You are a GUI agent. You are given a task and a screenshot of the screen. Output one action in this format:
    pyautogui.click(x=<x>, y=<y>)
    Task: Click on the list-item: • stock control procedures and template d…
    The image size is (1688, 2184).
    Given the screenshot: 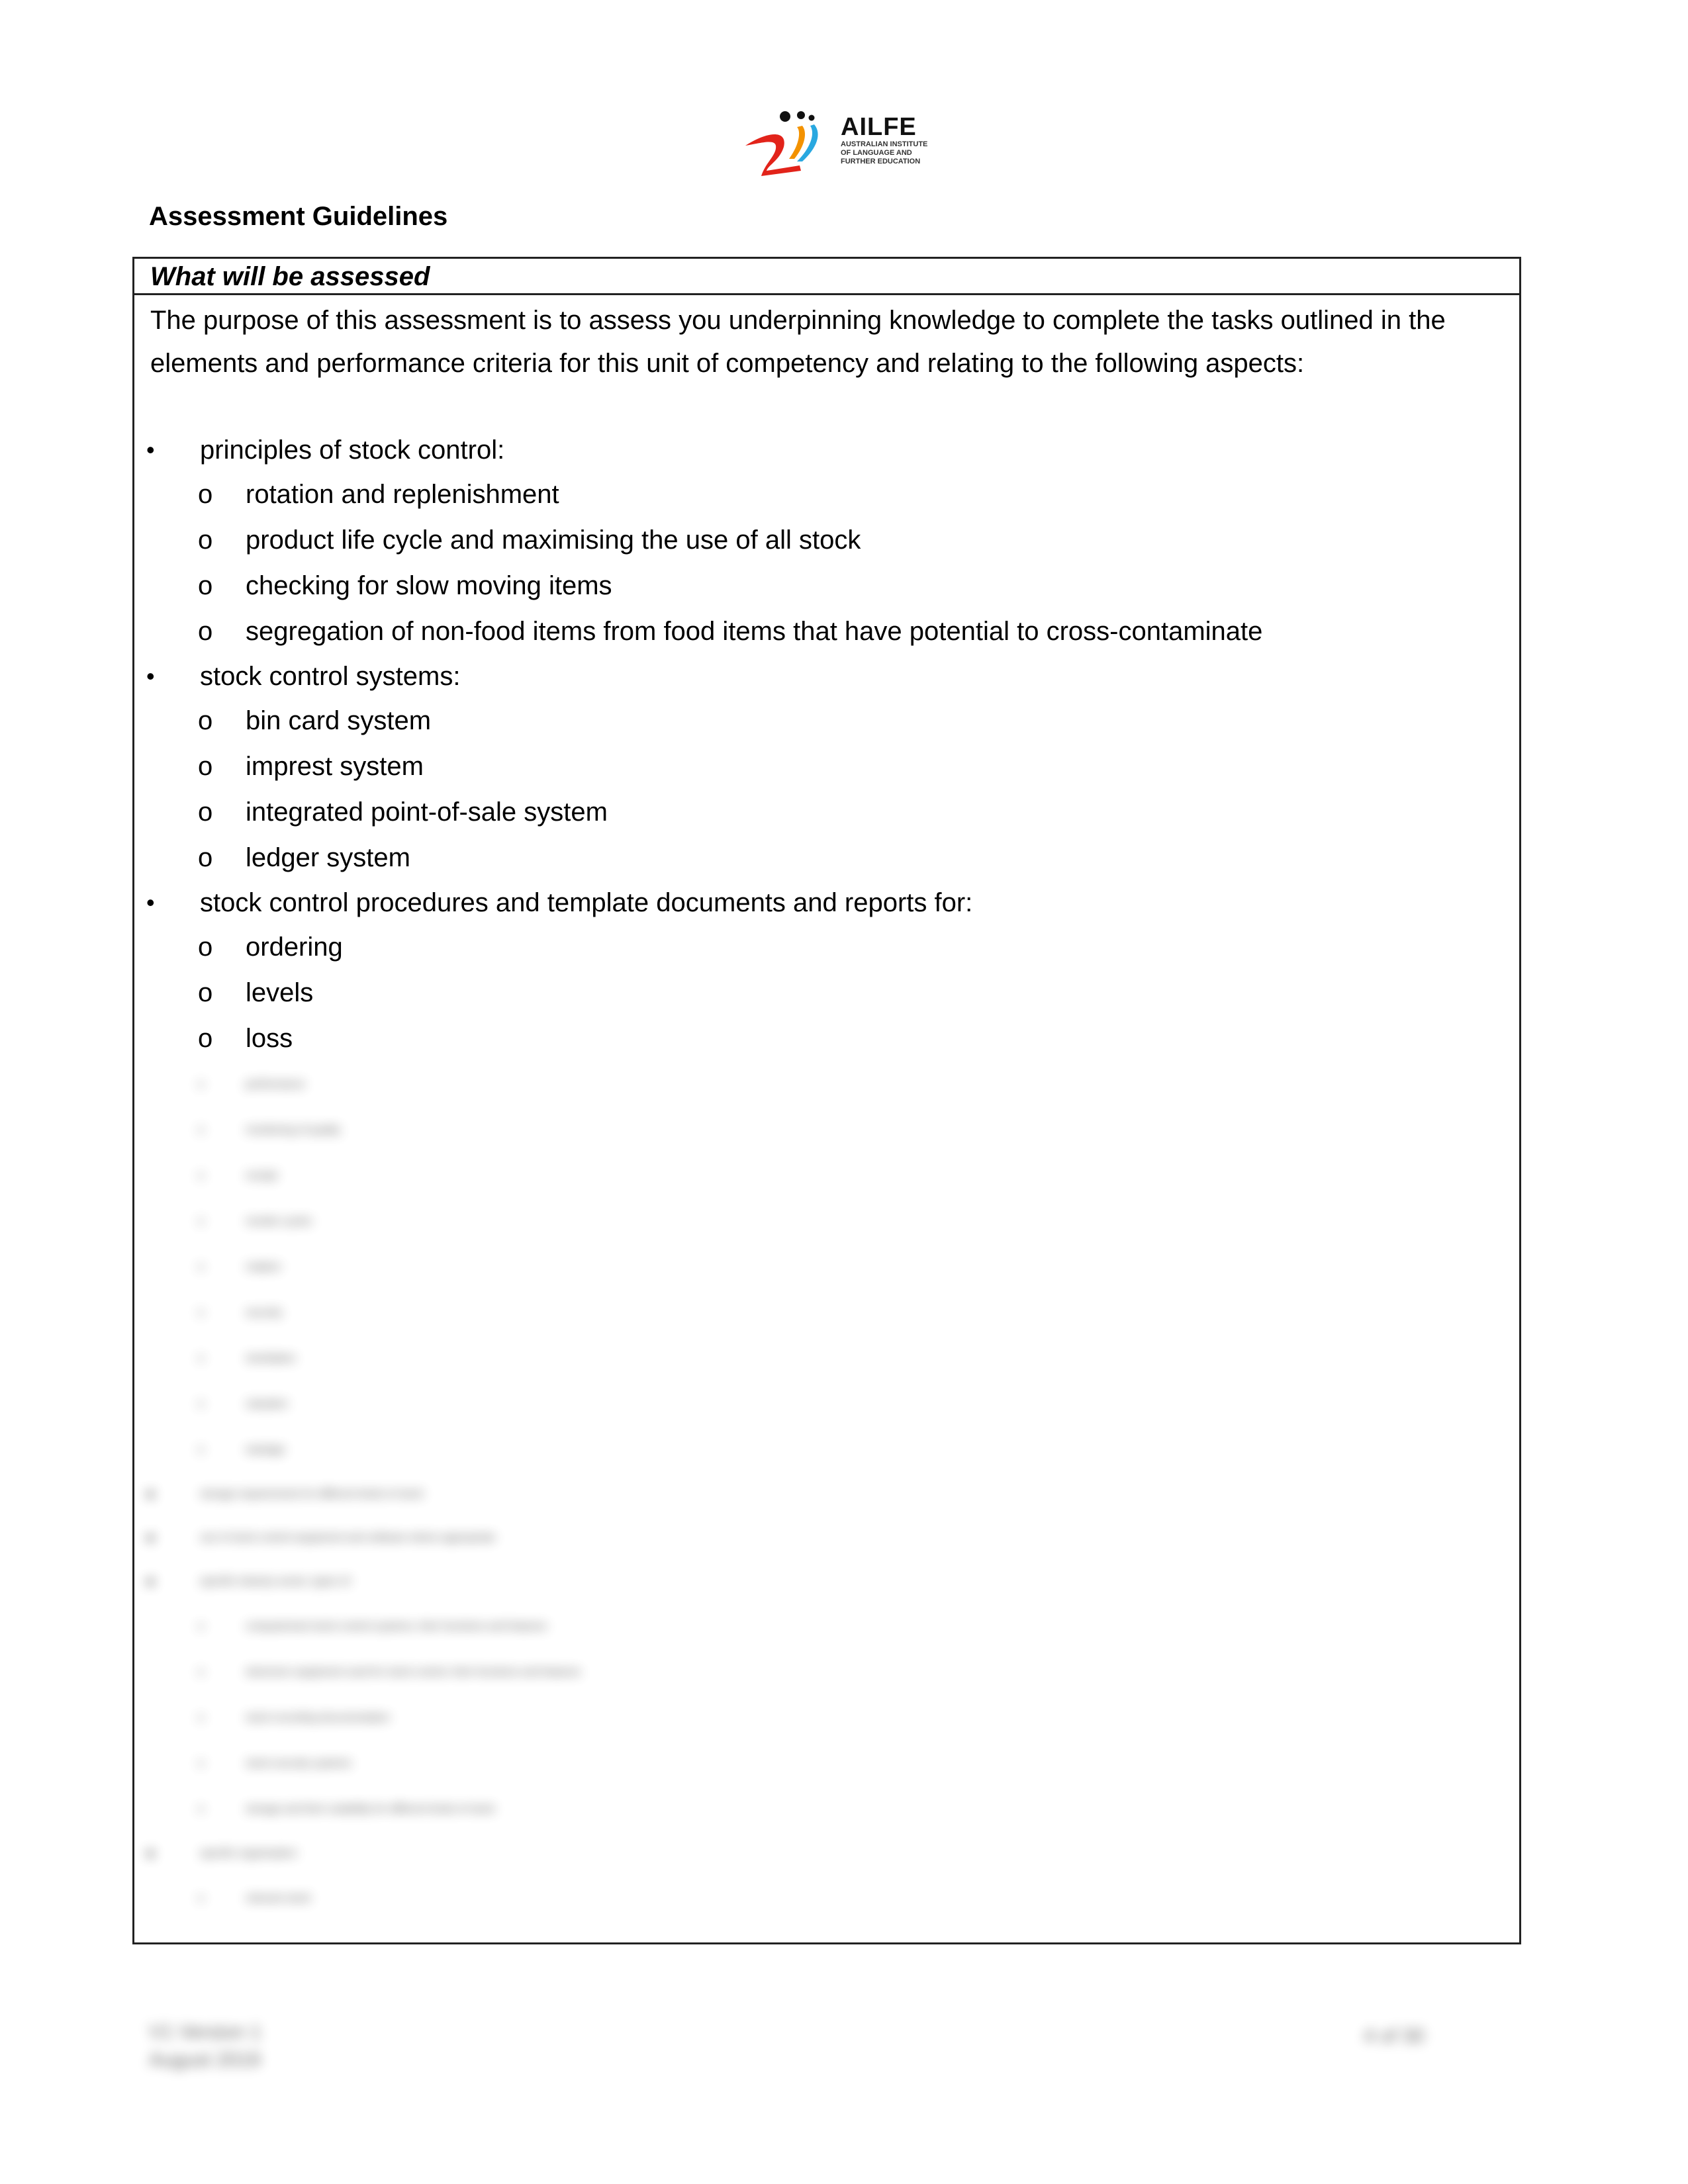 What is the action you would take?
    pyautogui.click(x=826, y=903)
    